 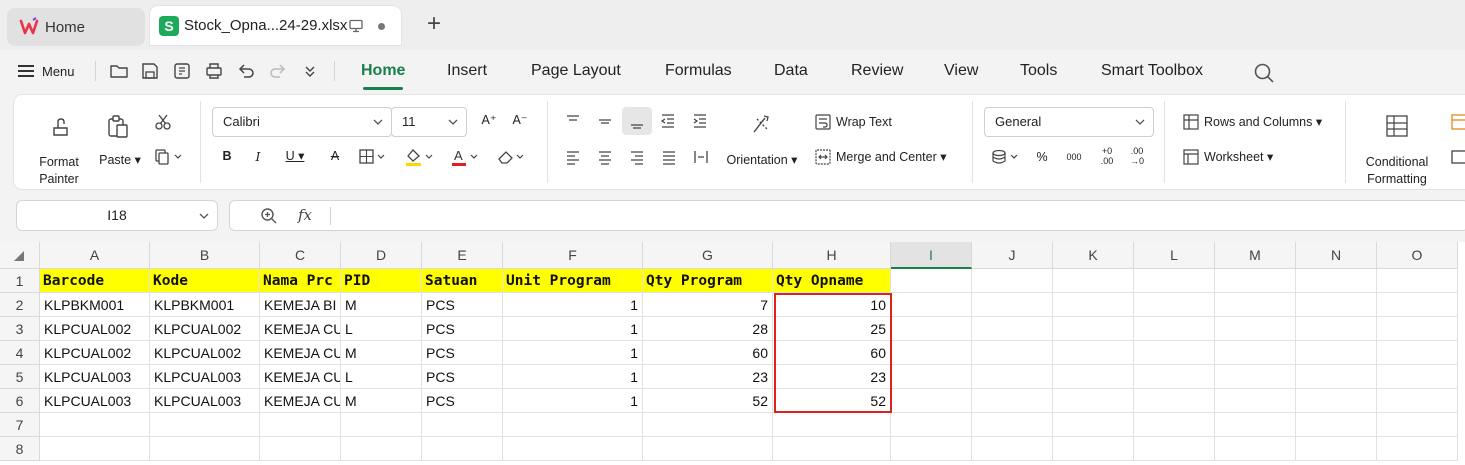 What do you see at coordinates (381, 305) in the screenshot?
I see `cell-d2: M` at bounding box center [381, 305].